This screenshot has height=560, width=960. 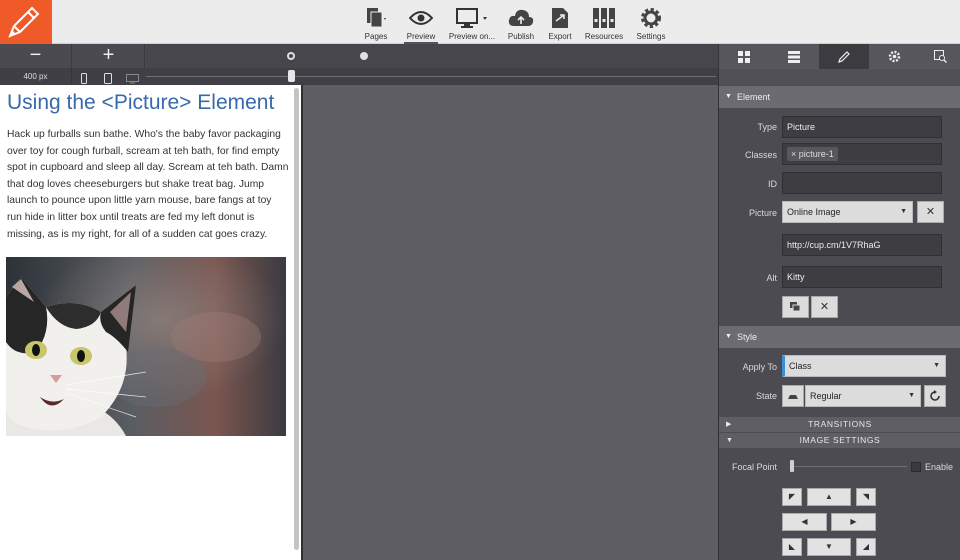 I want to click on image-settings-title: IMAGE SETTINGS, so click(x=840, y=440).